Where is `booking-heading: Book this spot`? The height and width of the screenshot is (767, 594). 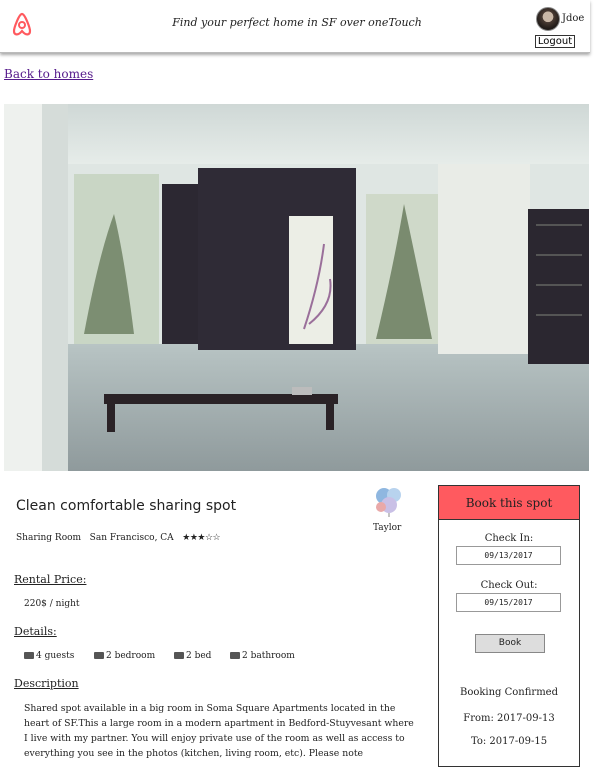
booking-heading: Book this spot is located at coordinates (509, 503).